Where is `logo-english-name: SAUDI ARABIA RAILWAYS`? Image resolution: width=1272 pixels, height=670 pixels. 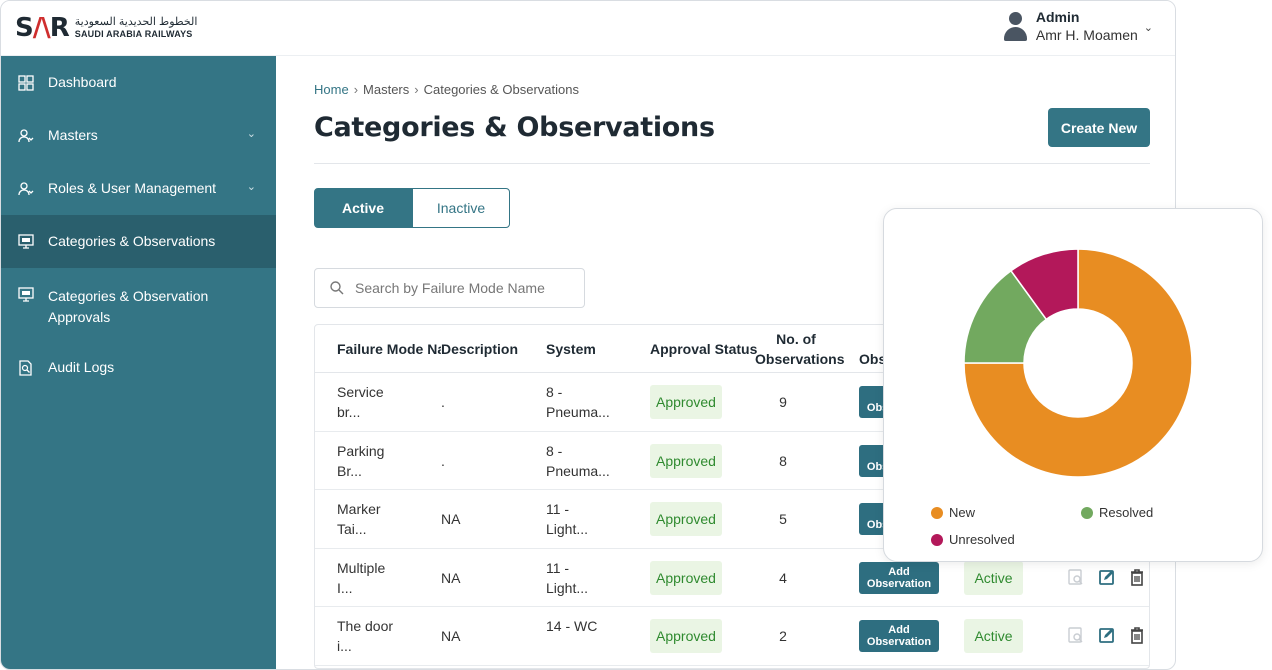 logo-english-name: SAUDI ARABIA RAILWAYS is located at coordinates (133, 34).